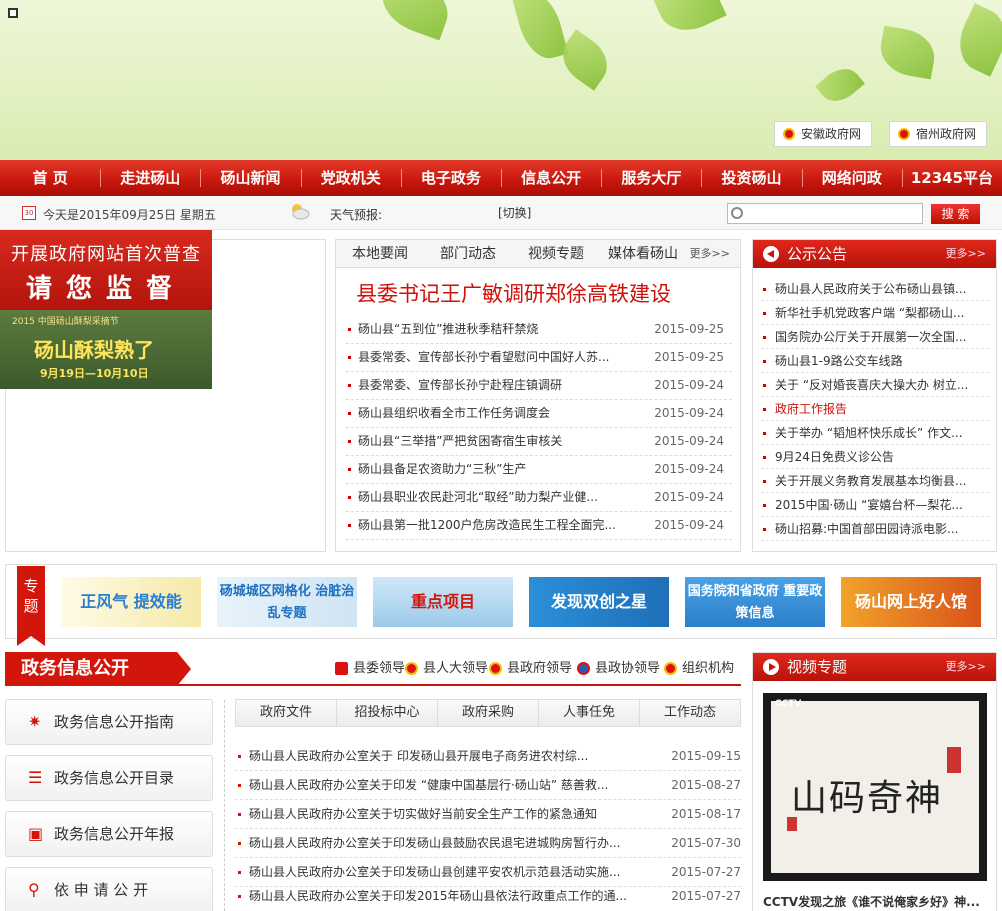 Image resolution: width=1002 pixels, height=911 pixels. I want to click on news-item: 砀山县职业农民赴河北“取经”助力梨产业健... 2015-09-24, so click(539, 498).